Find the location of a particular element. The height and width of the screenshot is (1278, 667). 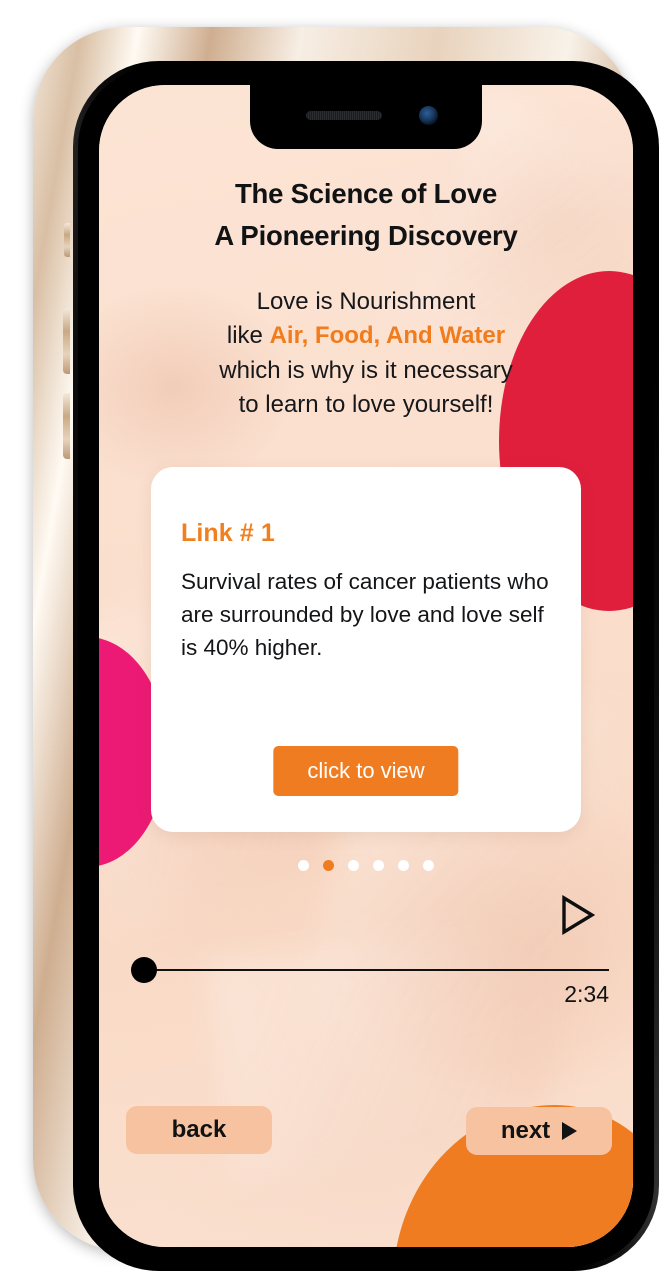

subtitle-line-3: which is why is it necessary is located at coordinates (366, 370).